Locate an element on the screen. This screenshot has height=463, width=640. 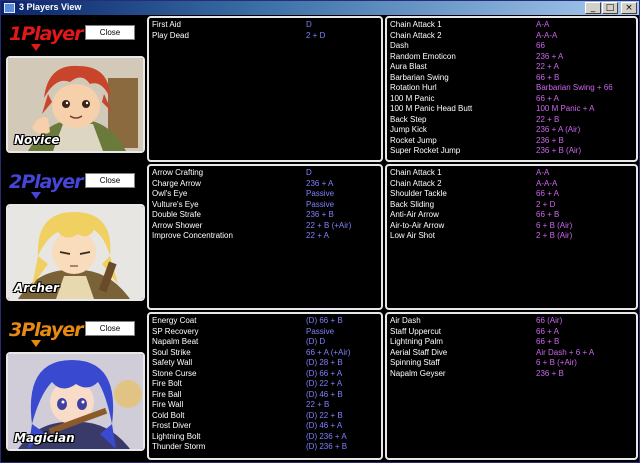
skill-name: Lightning Palm is located at coordinates (416, 341).